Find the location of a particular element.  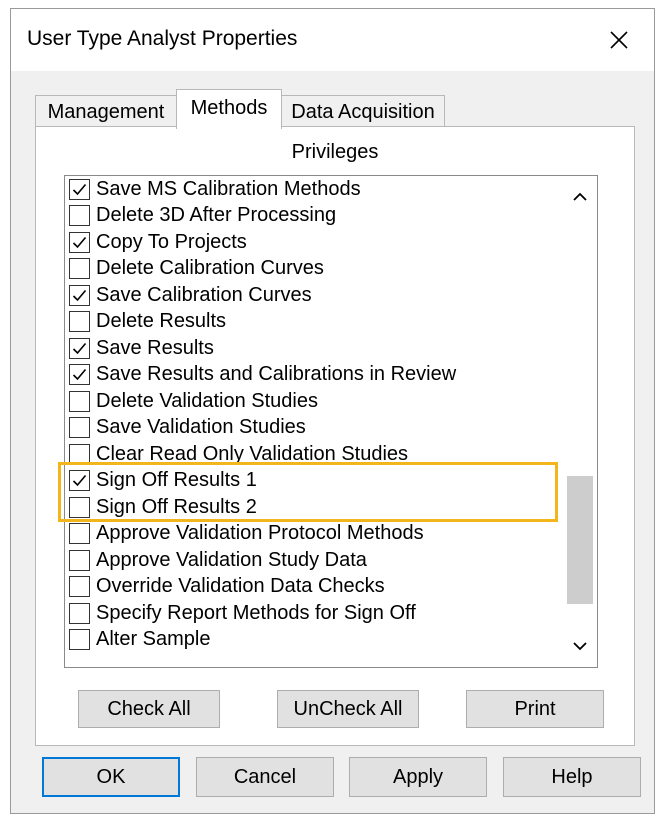

apply-button: Apply is located at coordinates (418, 777).